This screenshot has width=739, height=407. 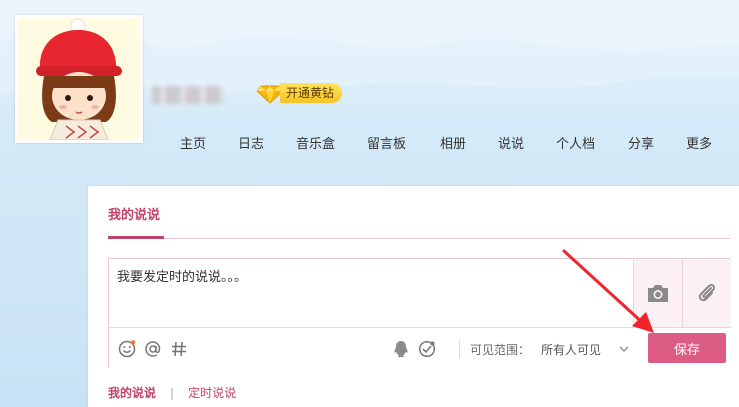 What do you see at coordinates (132, 392) in the screenshot?
I see `sub-tab-my-shuoshuo: 我的说说` at bounding box center [132, 392].